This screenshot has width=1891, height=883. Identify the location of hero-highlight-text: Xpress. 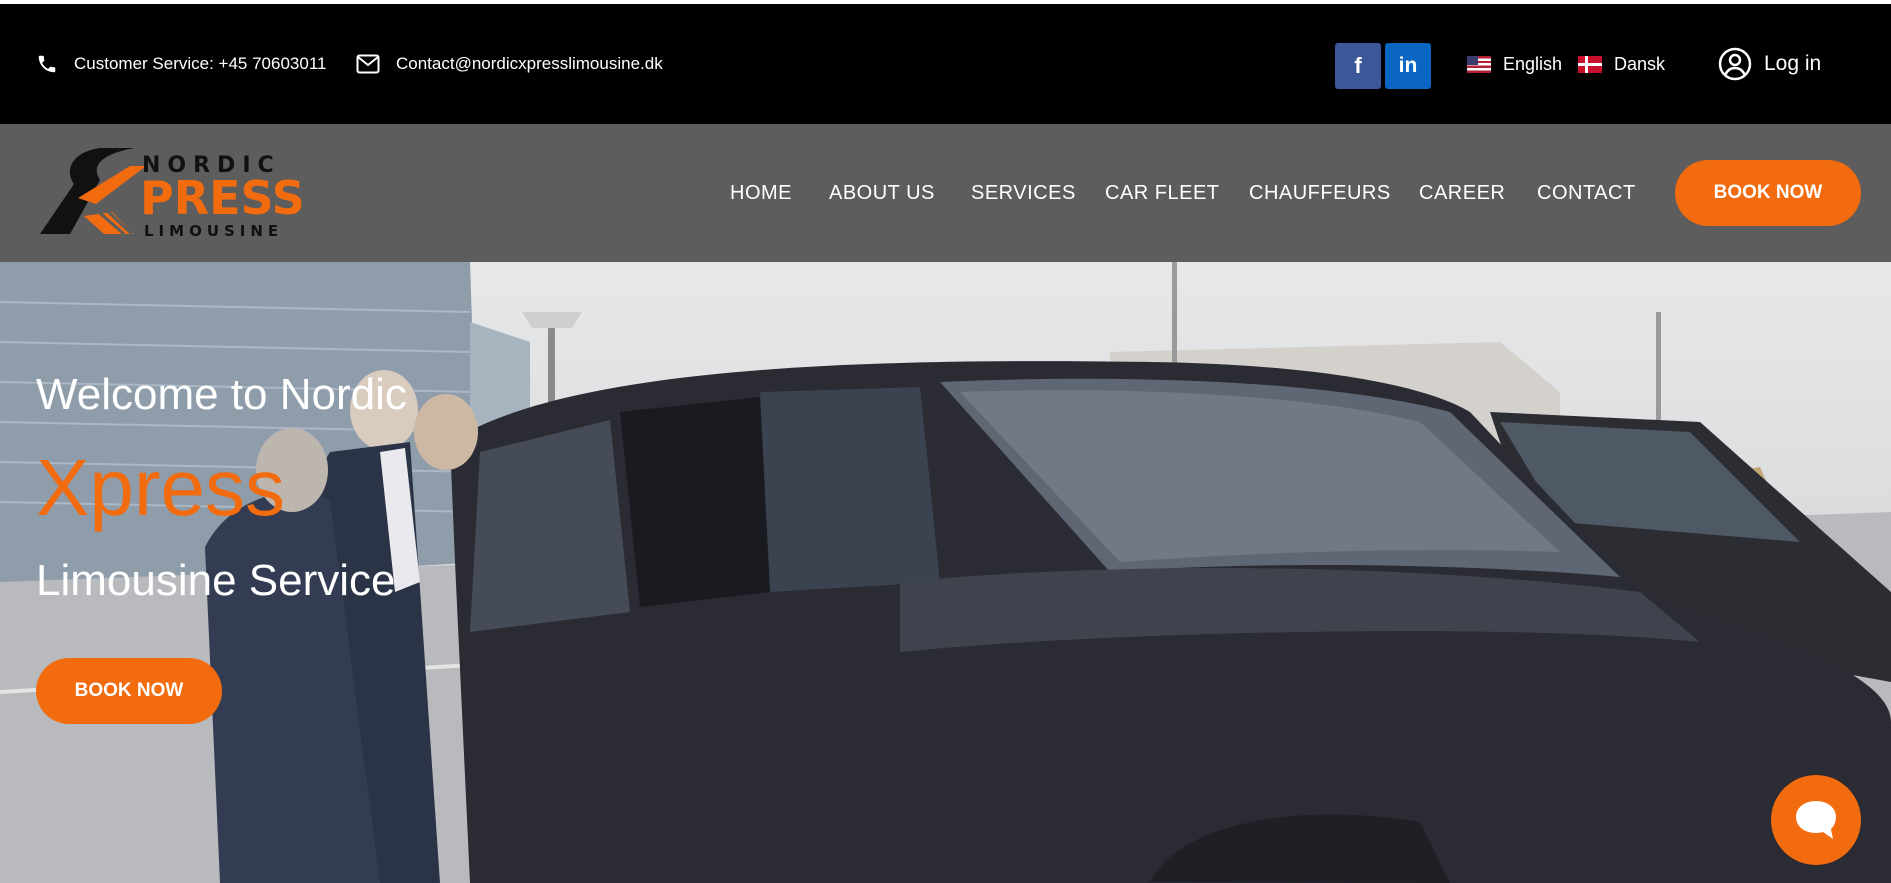
(160, 487).